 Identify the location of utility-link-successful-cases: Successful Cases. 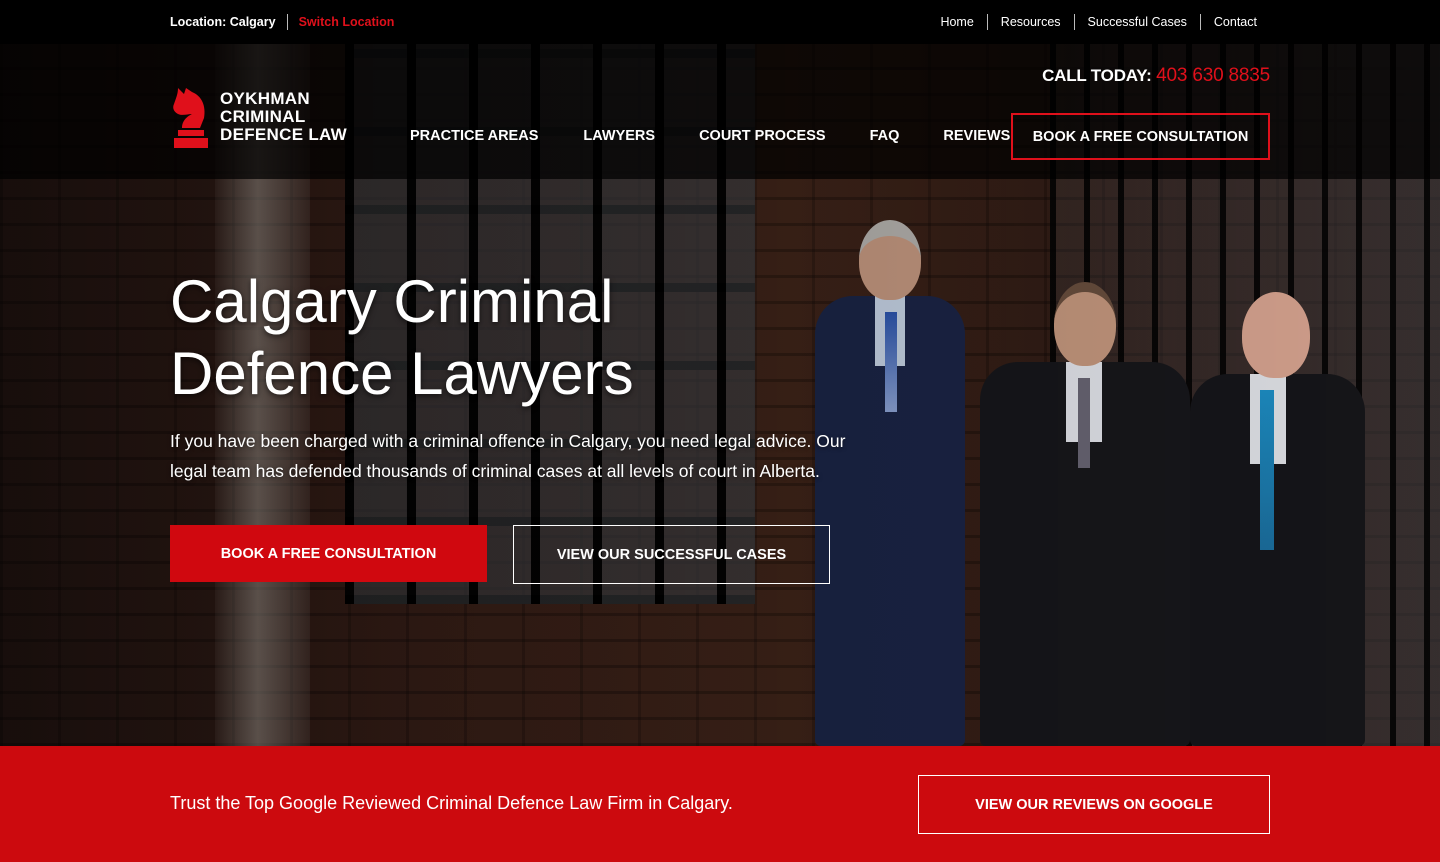
(1137, 22).